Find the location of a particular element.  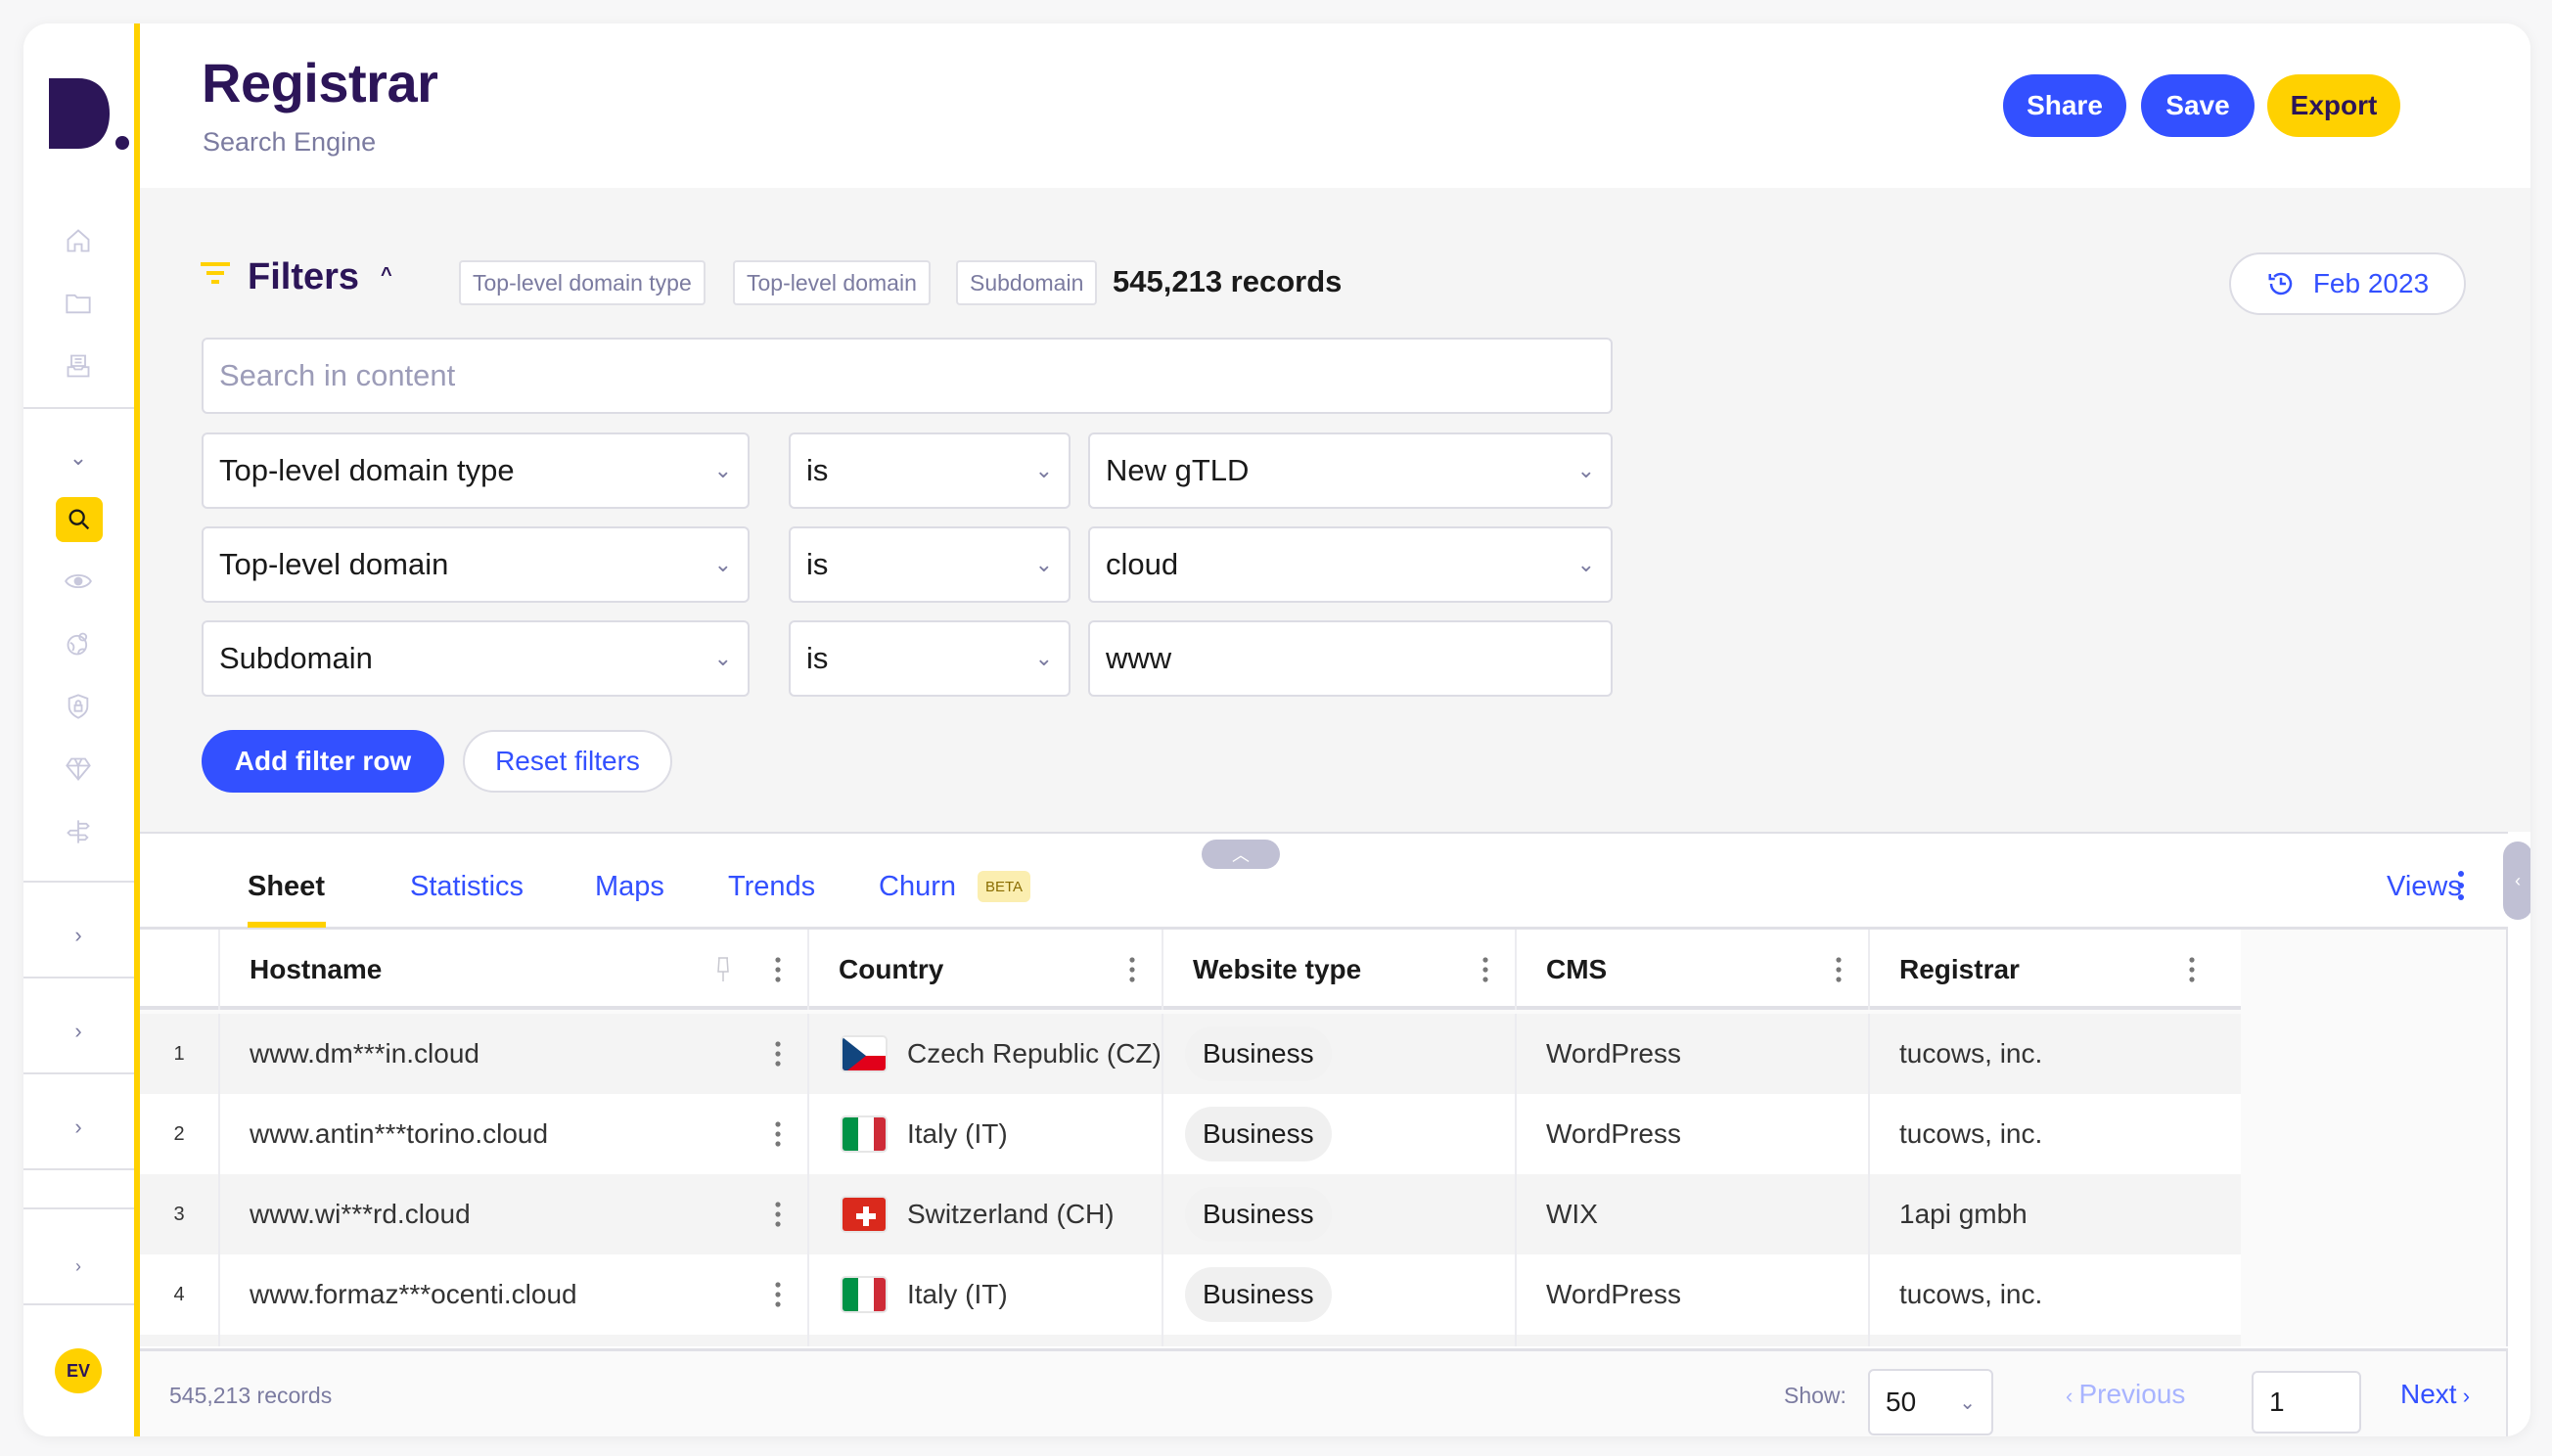

home-icon is located at coordinates (78, 240).